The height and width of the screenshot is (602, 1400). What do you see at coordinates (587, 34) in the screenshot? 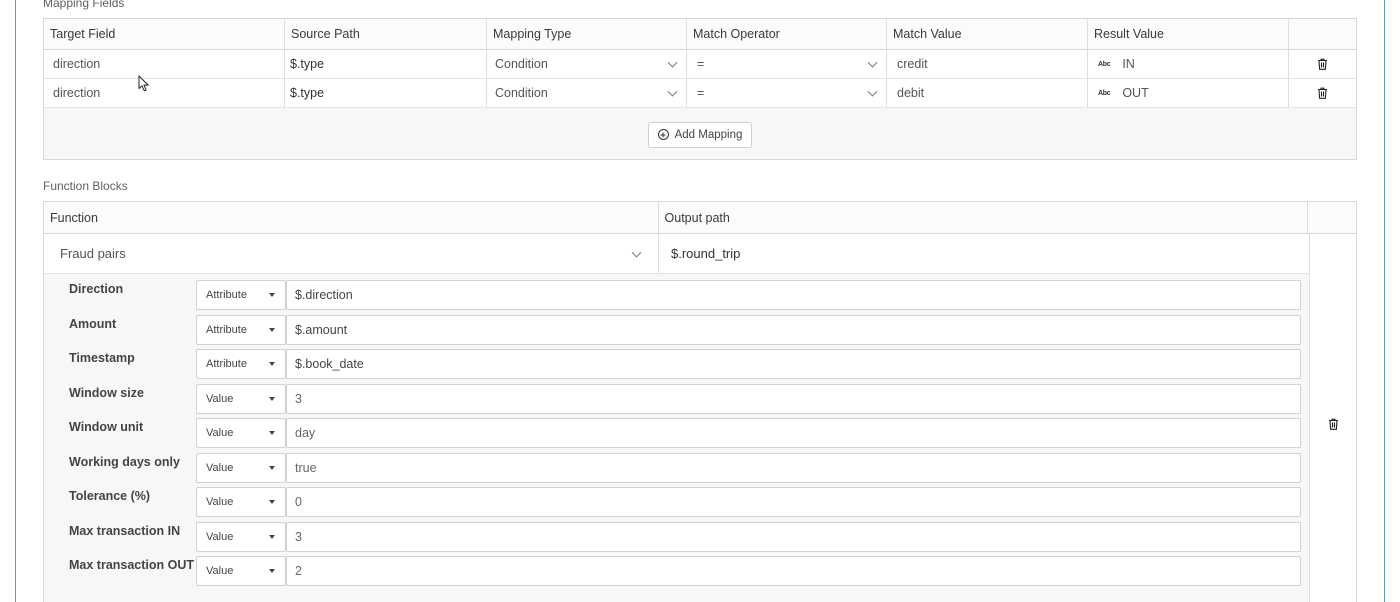
I see `col-mapping-type: Mapping Type` at bounding box center [587, 34].